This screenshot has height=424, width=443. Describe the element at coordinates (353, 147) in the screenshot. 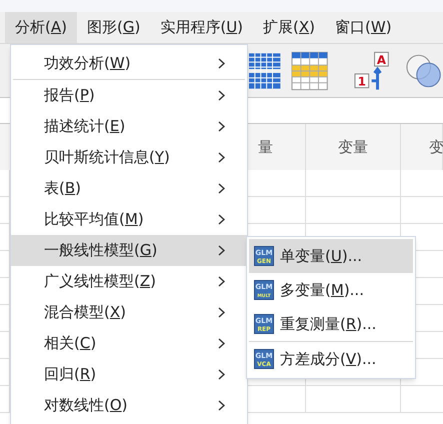

I see `column-header: 变量` at that location.